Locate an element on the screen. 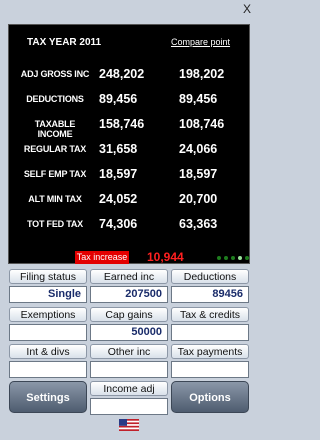 The height and width of the screenshot is (440, 320). tax-credits-value is located at coordinates (210, 332).